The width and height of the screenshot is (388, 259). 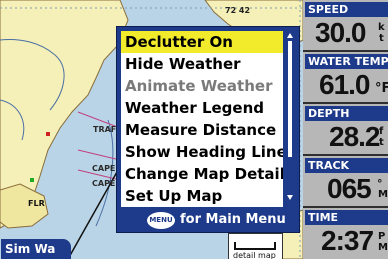 What do you see at coordinates (202, 130) in the screenshot?
I see `menu-item-measure-distance: Measure Distance` at bounding box center [202, 130].